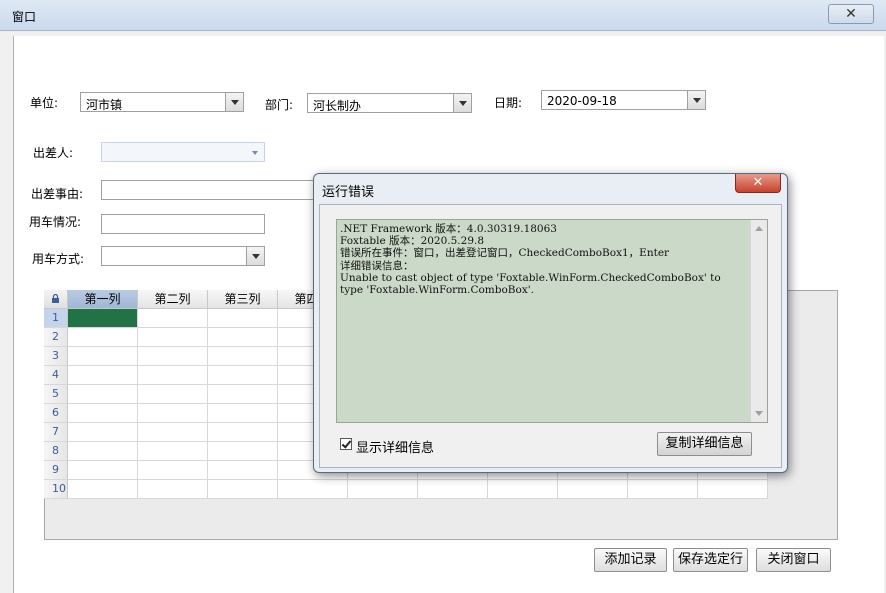  Describe the element at coordinates (57, 194) in the screenshot. I see `reason-label: 出差事由:` at that location.